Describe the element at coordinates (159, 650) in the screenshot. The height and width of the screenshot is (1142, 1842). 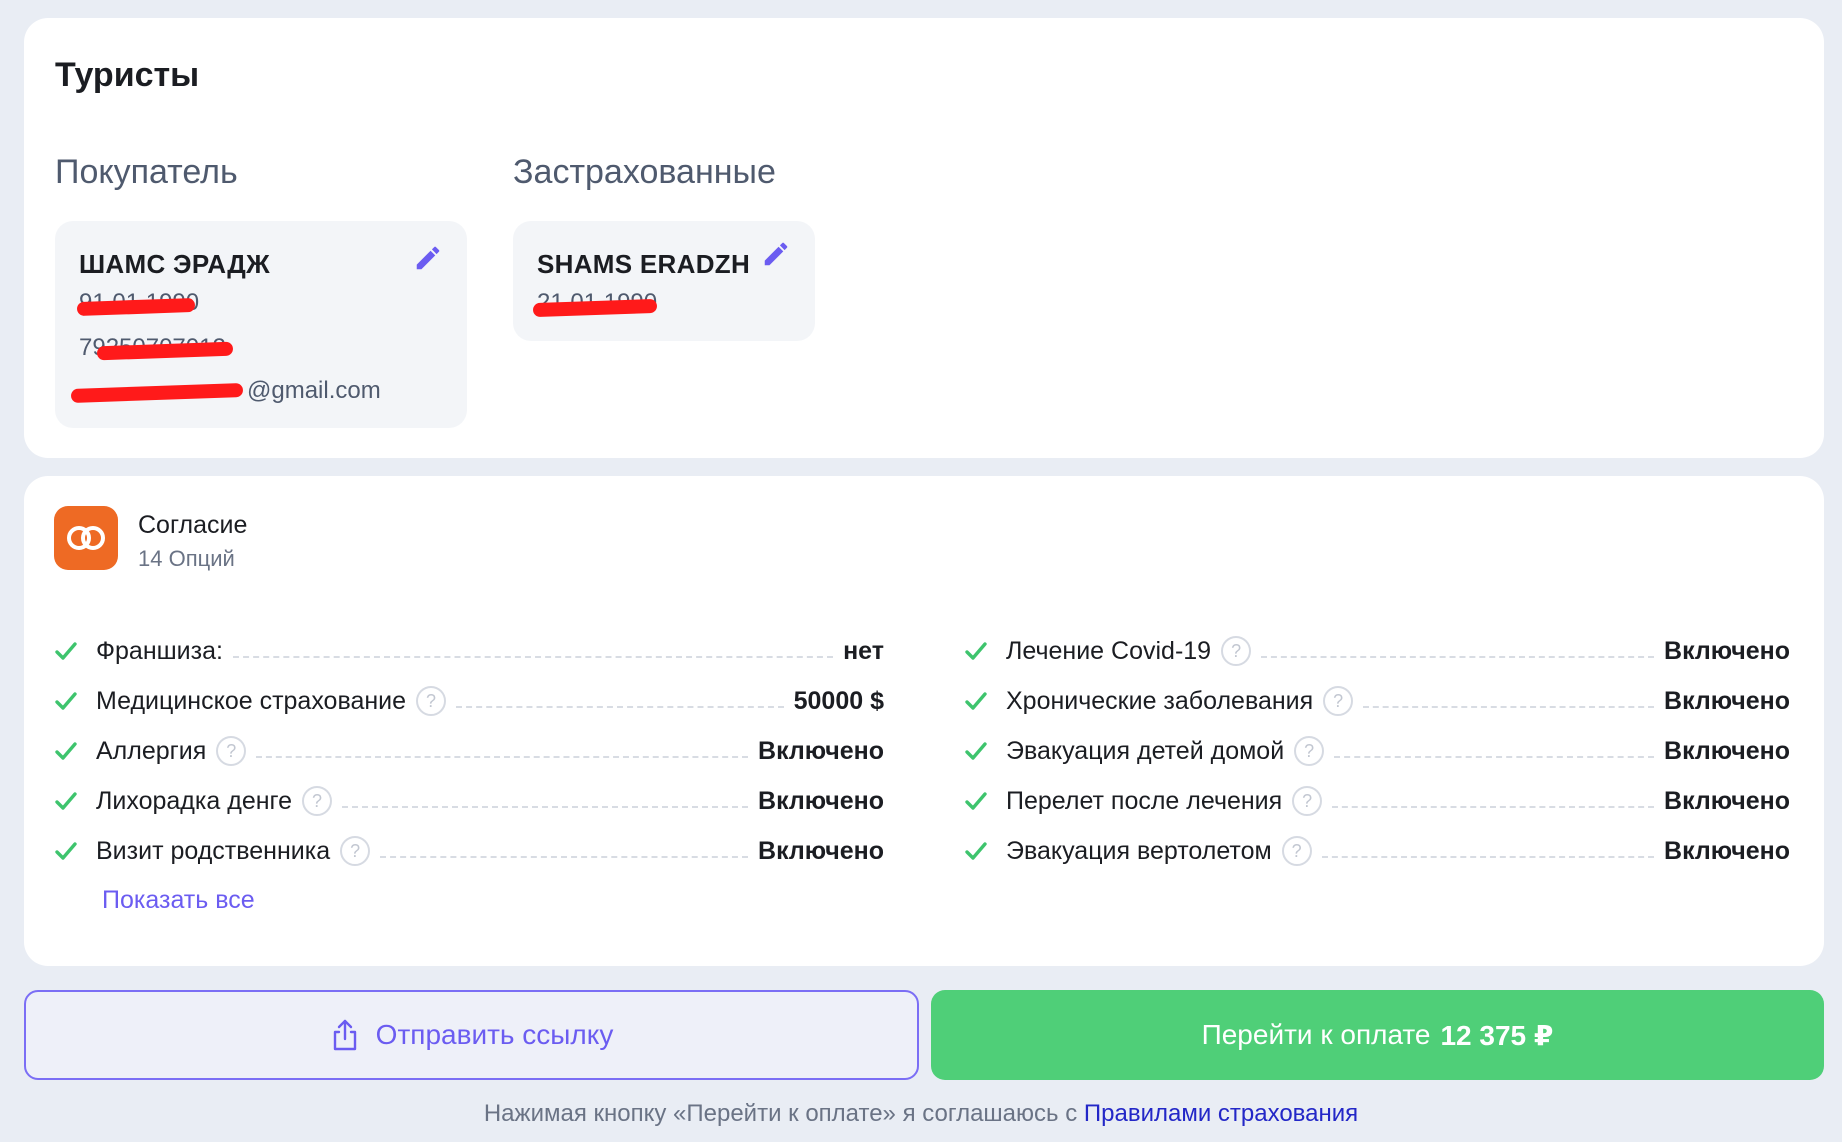
I see `option-label: Франшиза:` at that location.